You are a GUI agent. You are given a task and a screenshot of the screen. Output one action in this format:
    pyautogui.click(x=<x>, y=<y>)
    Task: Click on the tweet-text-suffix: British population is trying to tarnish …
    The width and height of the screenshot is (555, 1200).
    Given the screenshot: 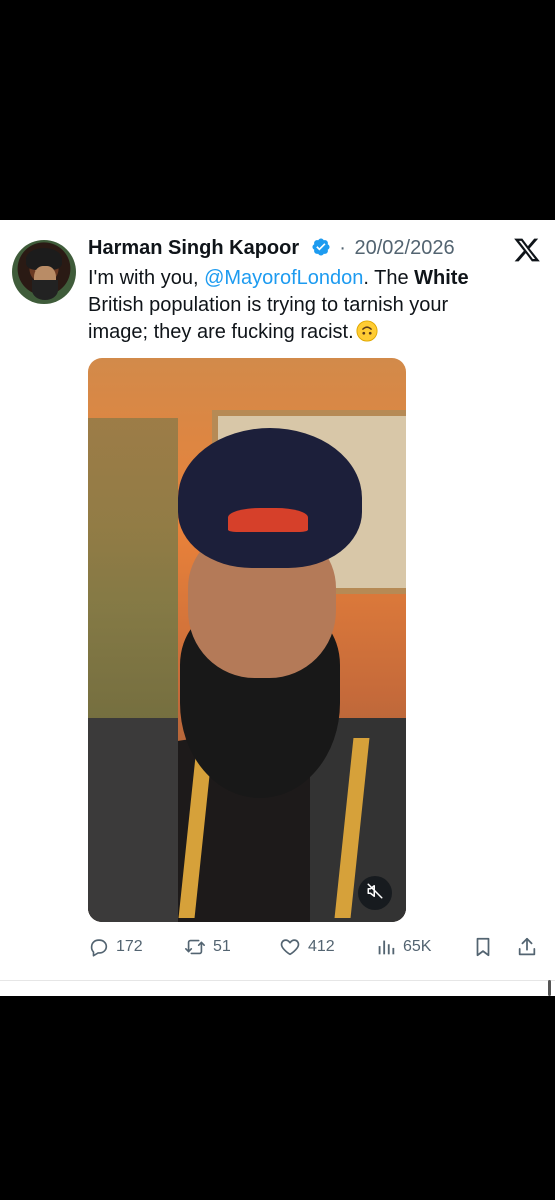 What is the action you would take?
    pyautogui.click(x=268, y=318)
    